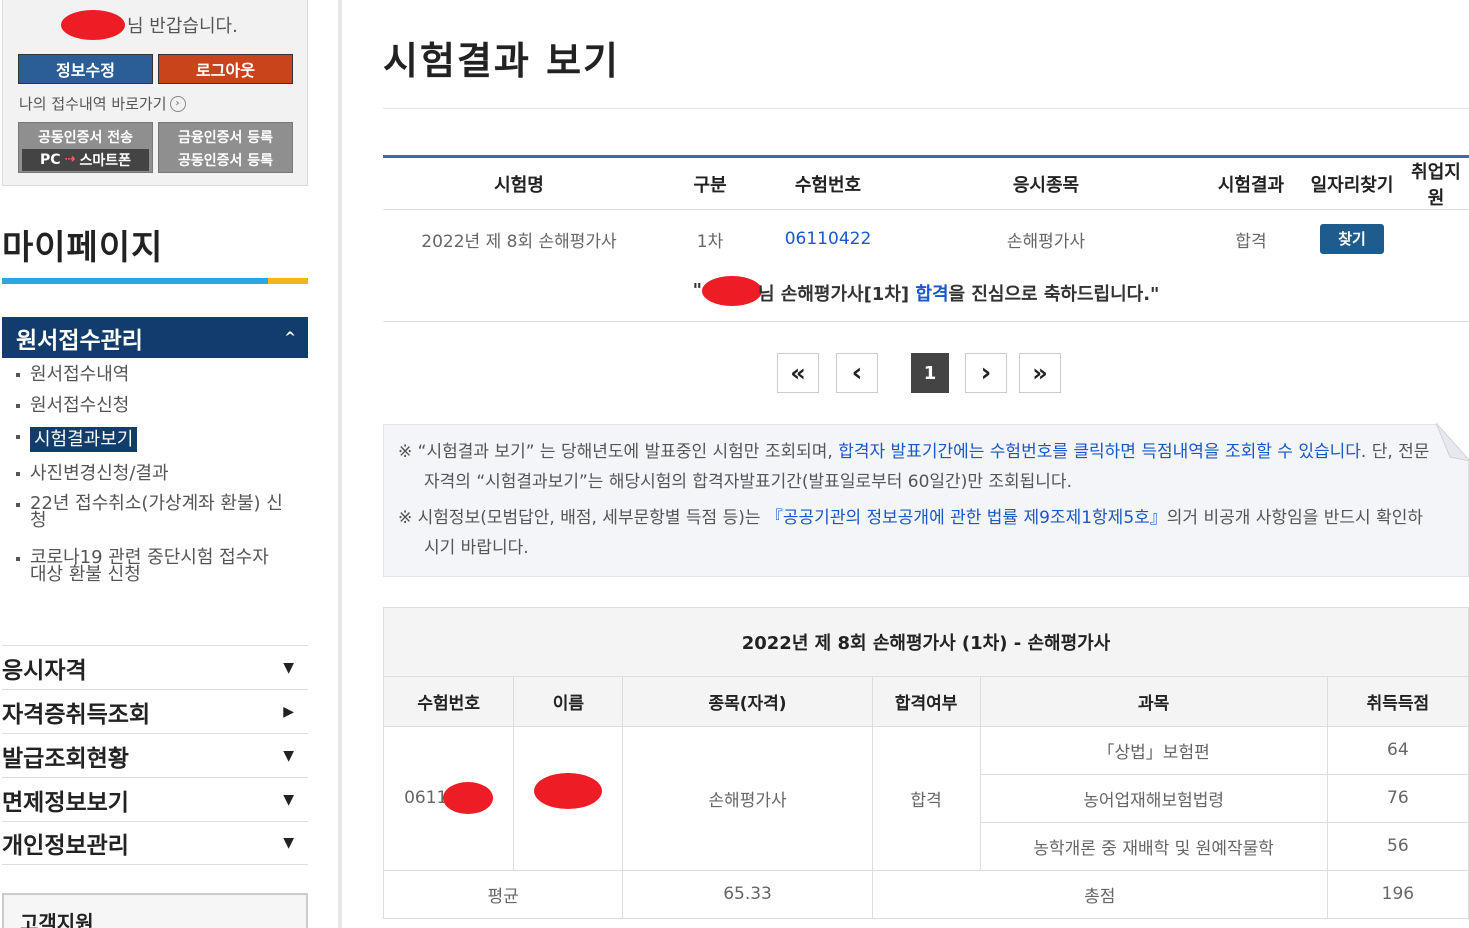 The width and height of the screenshot is (1469, 928). I want to click on masked-exam-number: 0611, so click(449, 798).